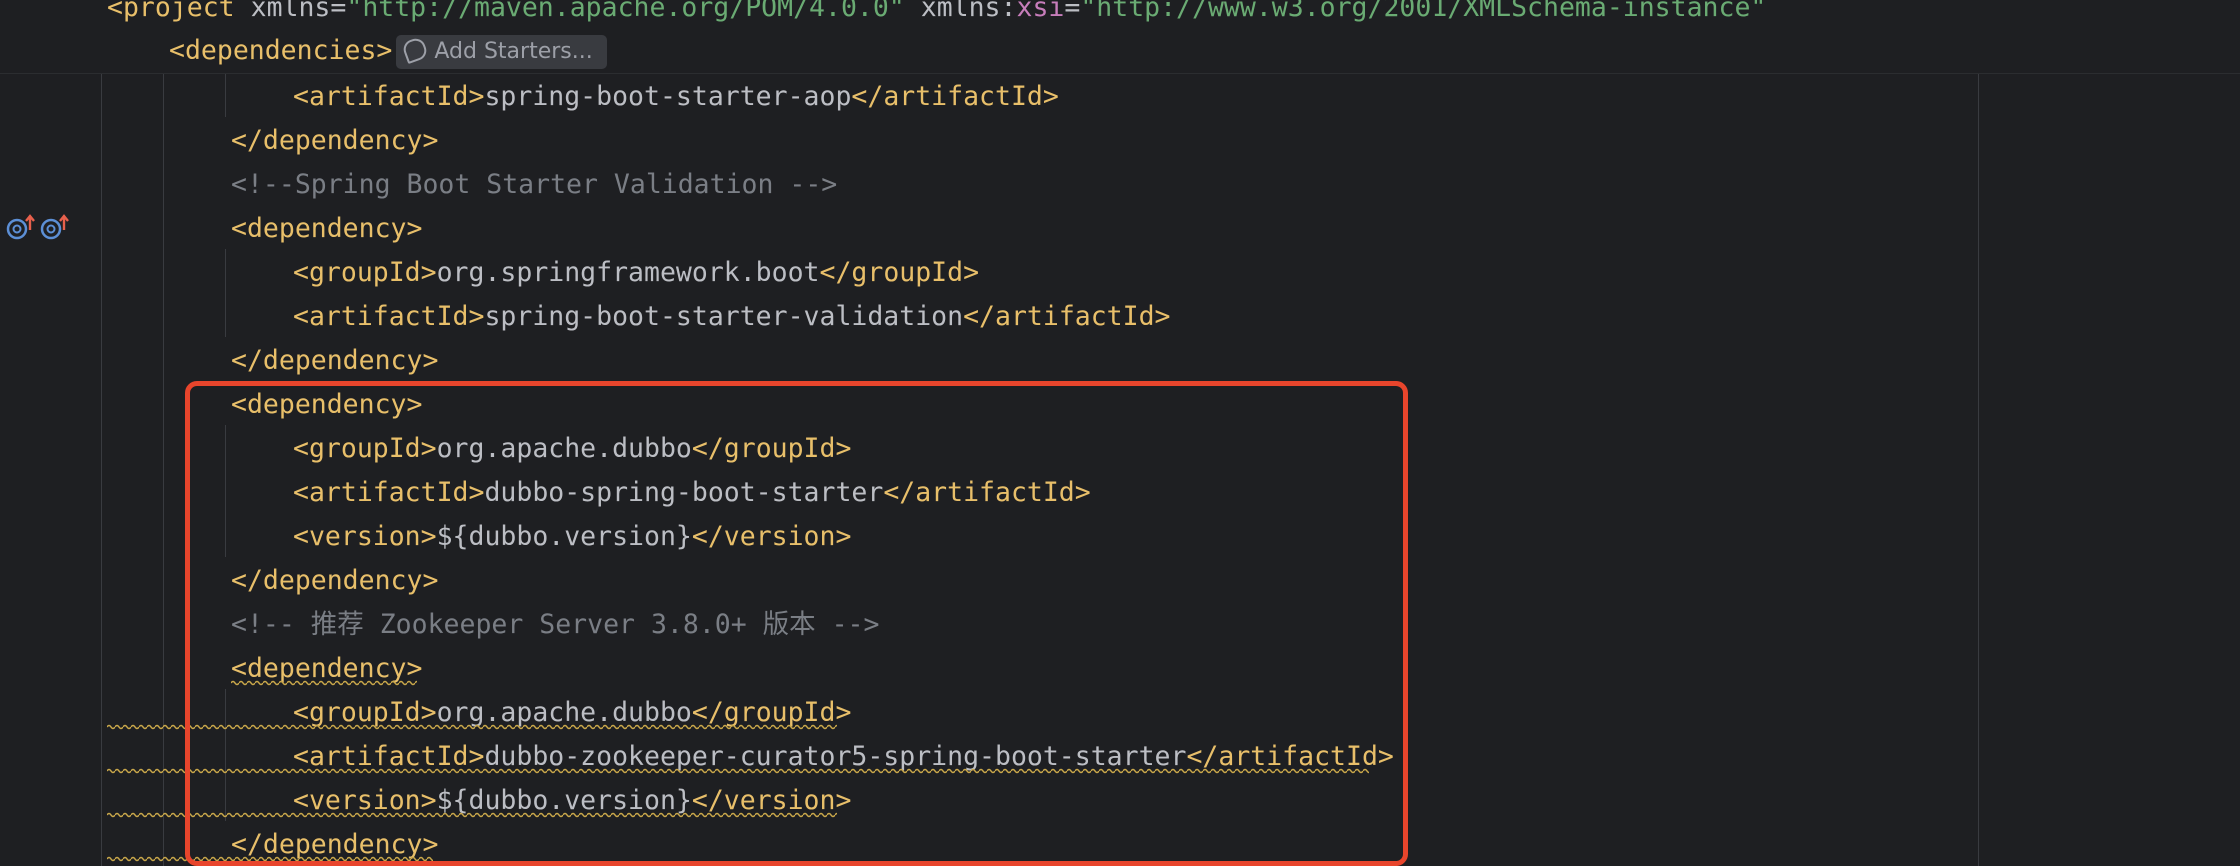  Describe the element at coordinates (1978, 469) in the screenshot. I see `right-margin-guide` at that location.